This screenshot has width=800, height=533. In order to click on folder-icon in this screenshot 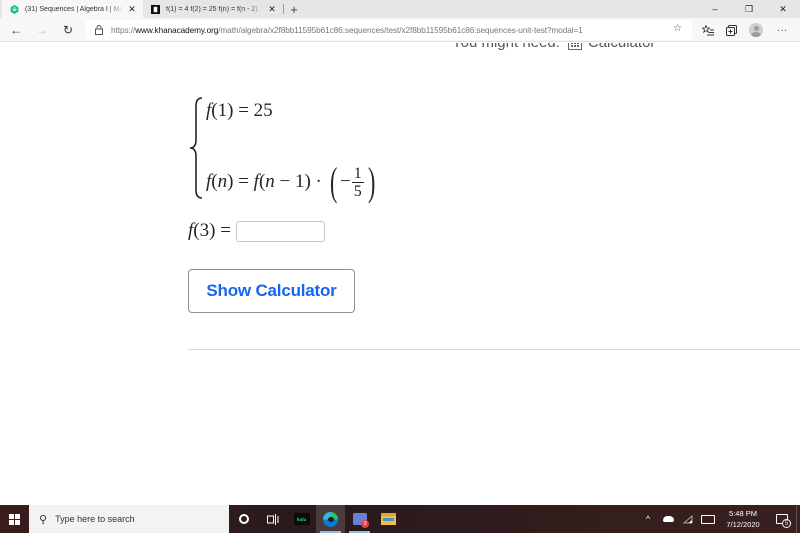, I will do `click(388, 519)`.